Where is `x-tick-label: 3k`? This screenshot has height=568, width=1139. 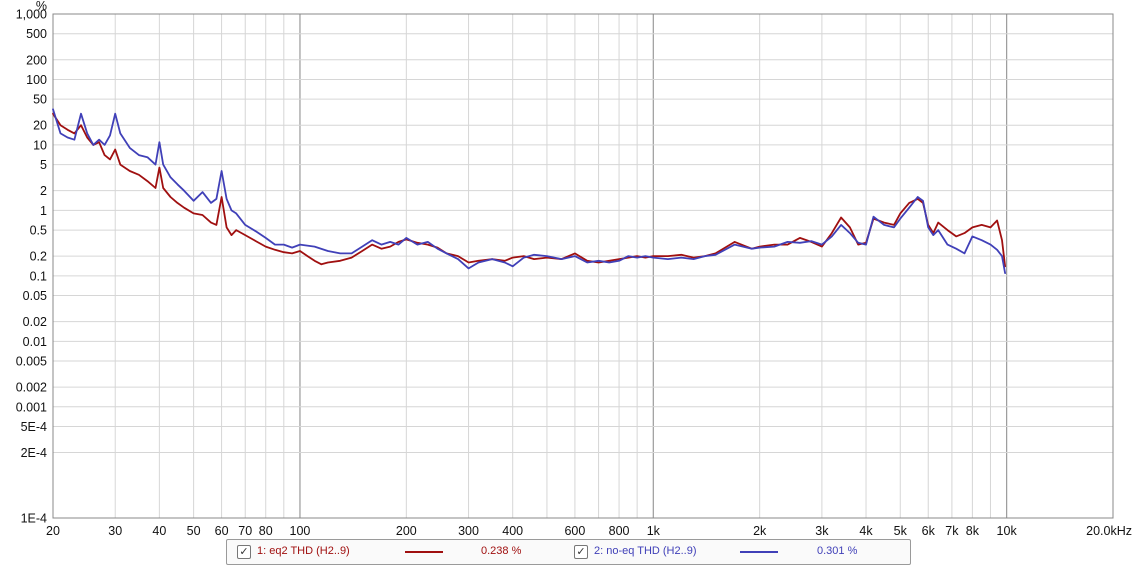 x-tick-label: 3k is located at coordinates (822, 531).